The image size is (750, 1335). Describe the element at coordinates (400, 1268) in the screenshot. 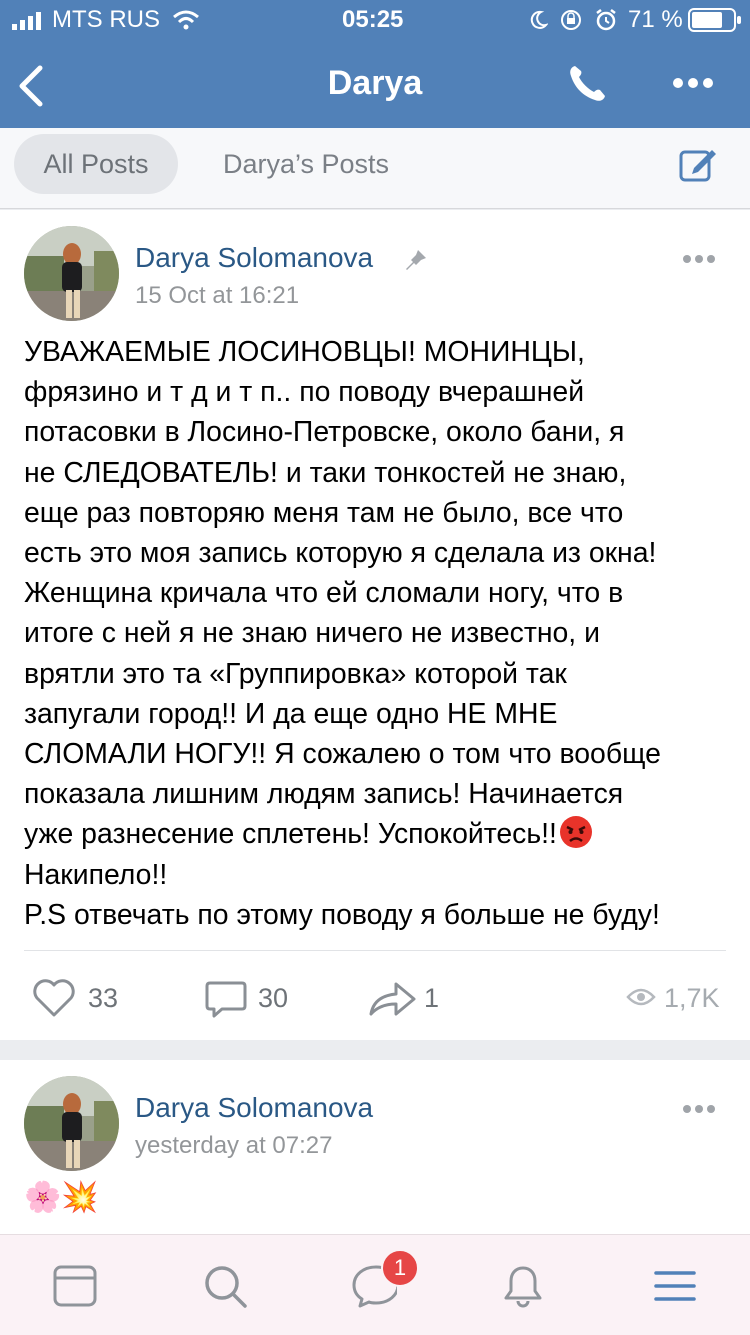

I see `messages-badge: 1` at that location.